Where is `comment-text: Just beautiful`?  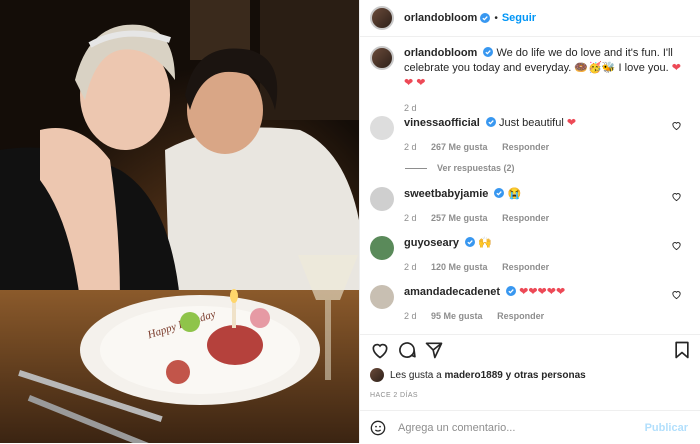
comment-text: Just beautiful is located at coordinates (531, 123).